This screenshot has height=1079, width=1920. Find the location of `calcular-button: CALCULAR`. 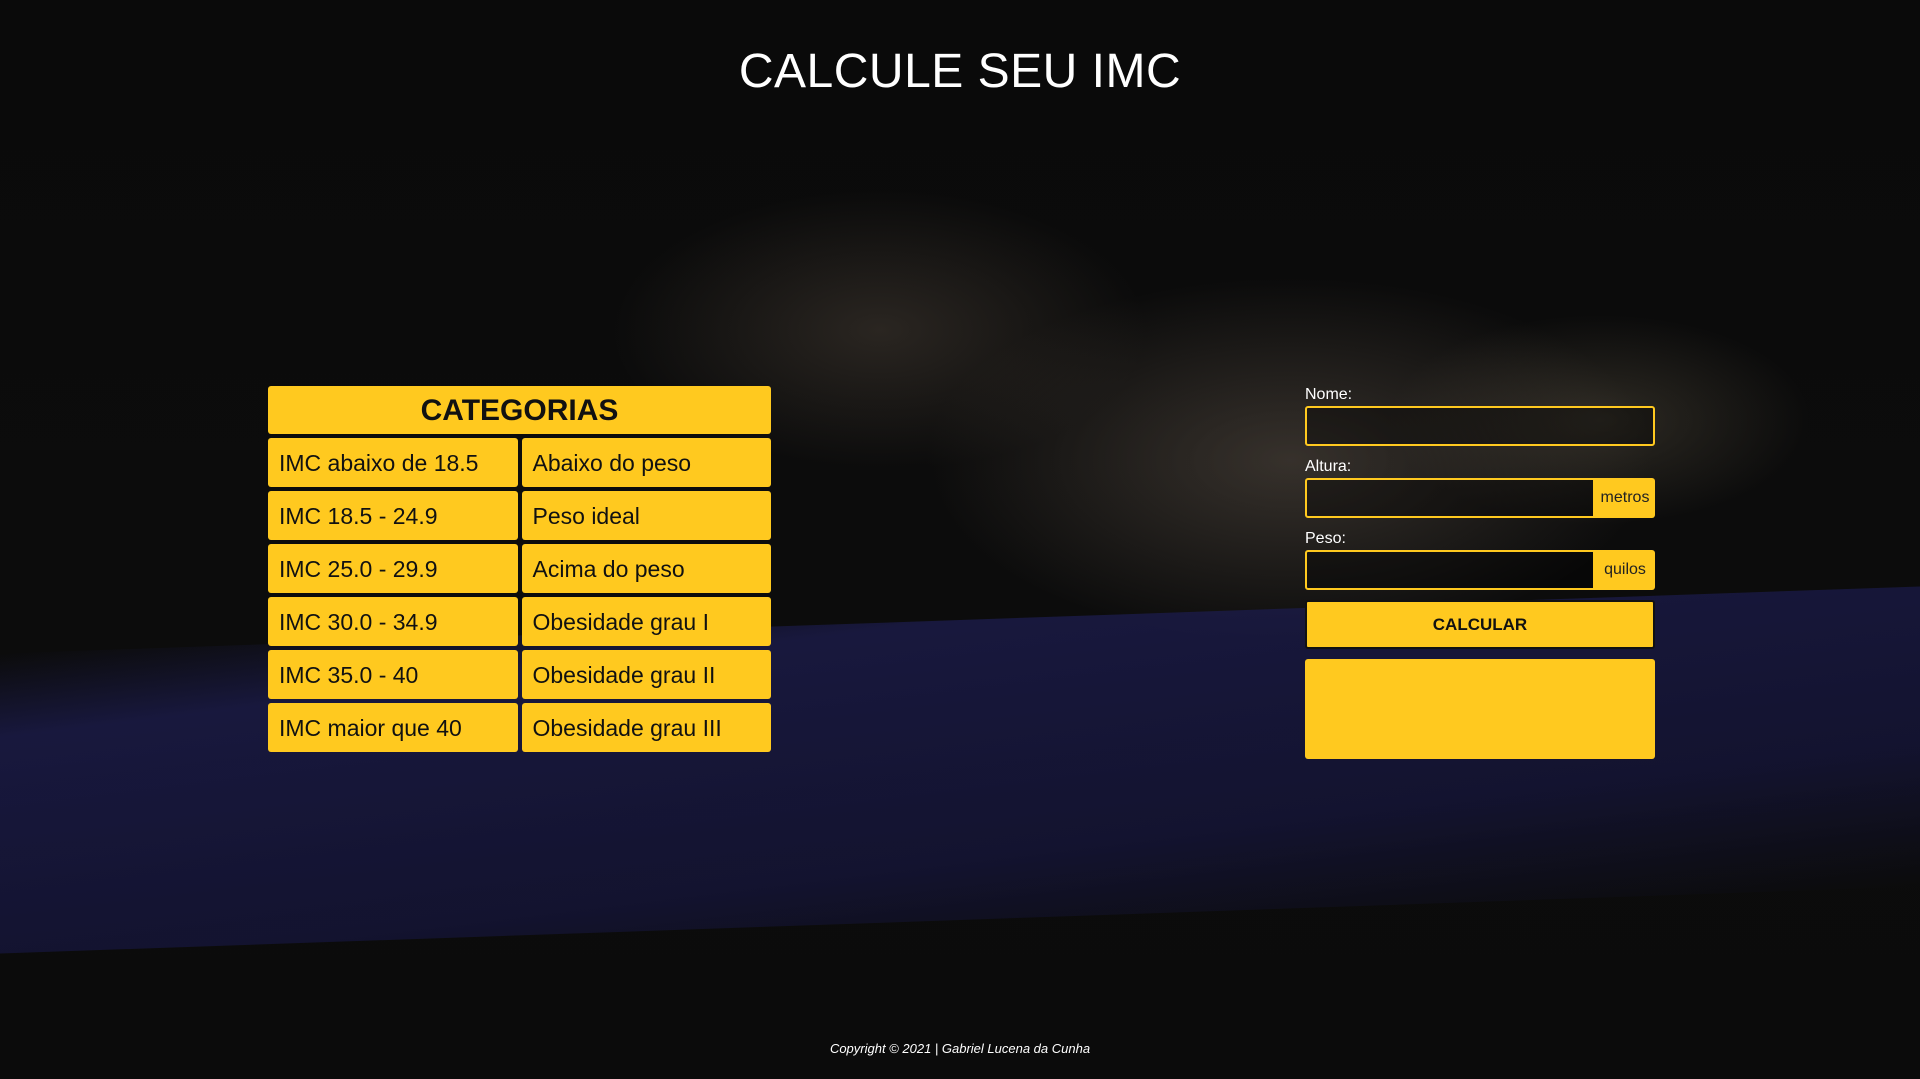

calcular-button: CALCULAR is located at coordinates (1480, 624).